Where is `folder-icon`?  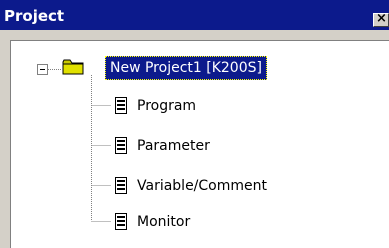 folder-icon is located at coordinates (73, 67).